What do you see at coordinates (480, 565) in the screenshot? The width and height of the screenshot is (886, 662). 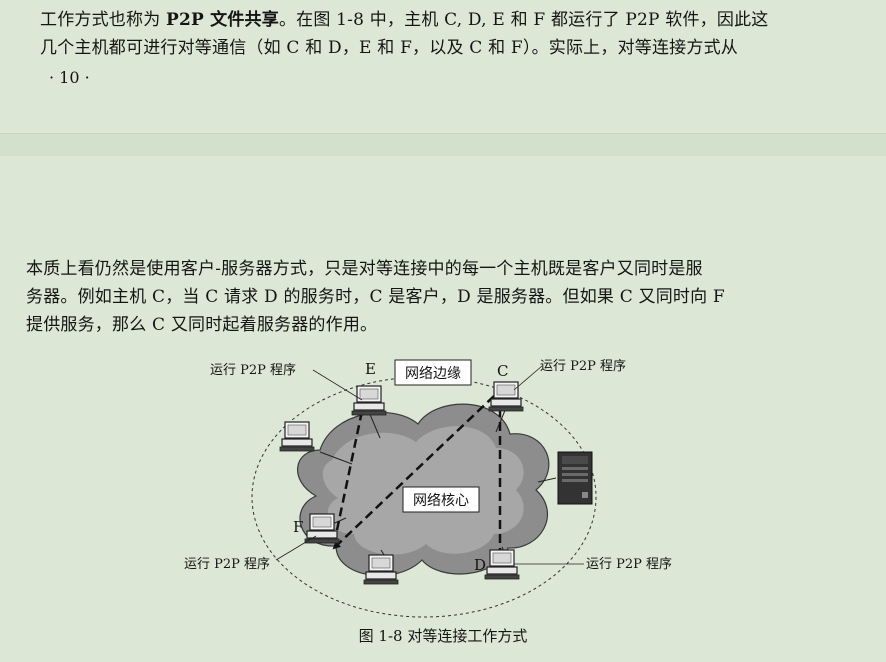 I see `host-label-d: D` at bounding box center [480, 565].